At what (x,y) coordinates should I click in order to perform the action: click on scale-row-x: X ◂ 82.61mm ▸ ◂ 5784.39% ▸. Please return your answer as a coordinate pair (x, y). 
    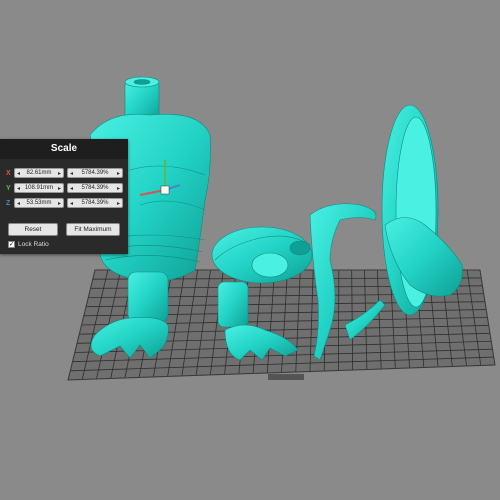
    Looking at the image, I should click on (64, 173).